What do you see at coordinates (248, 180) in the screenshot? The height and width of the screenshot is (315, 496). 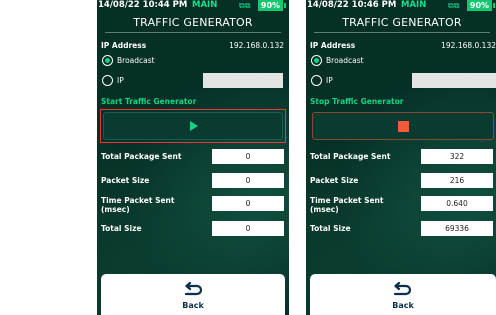 I see `packet-size-value: 0` at bounding box center [248, 180].